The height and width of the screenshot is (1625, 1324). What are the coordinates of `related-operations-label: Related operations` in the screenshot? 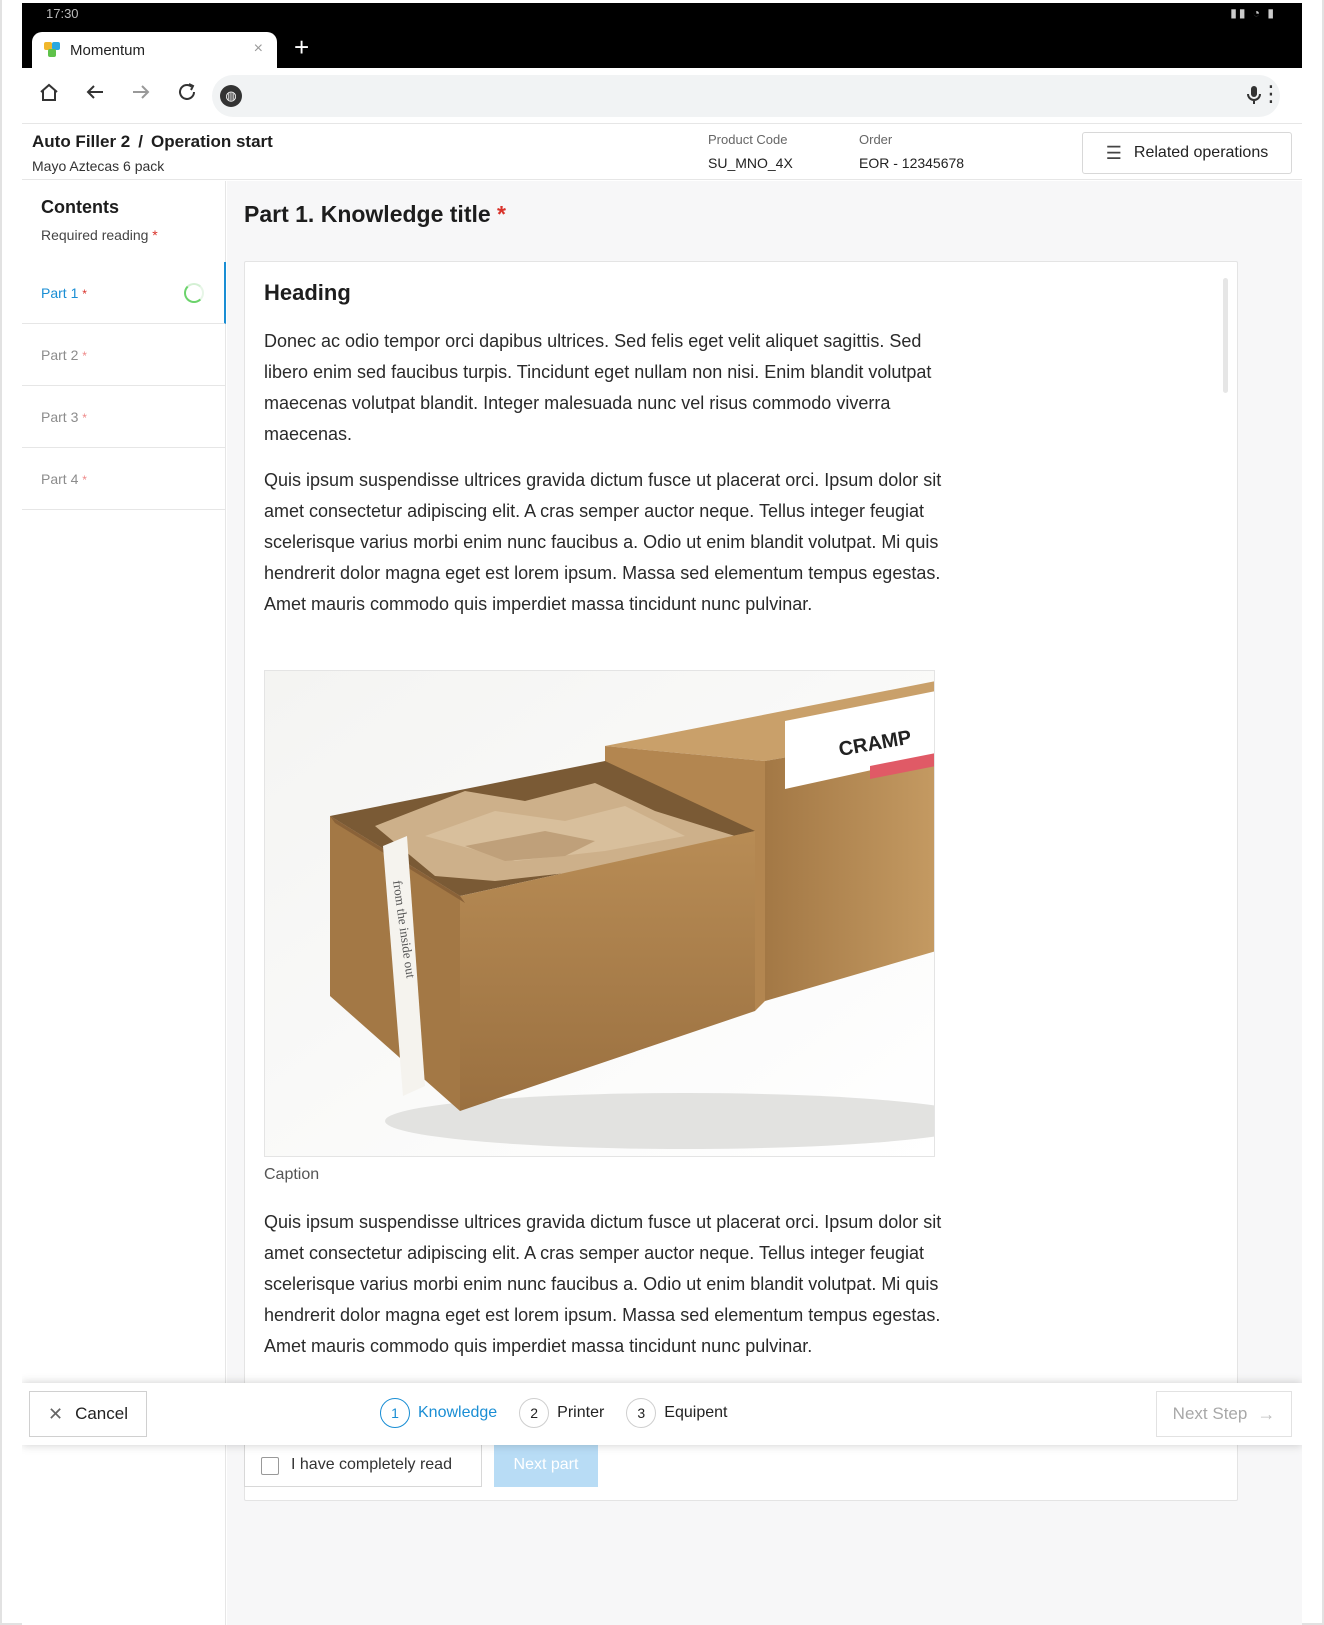 It's located at (1201, 152).